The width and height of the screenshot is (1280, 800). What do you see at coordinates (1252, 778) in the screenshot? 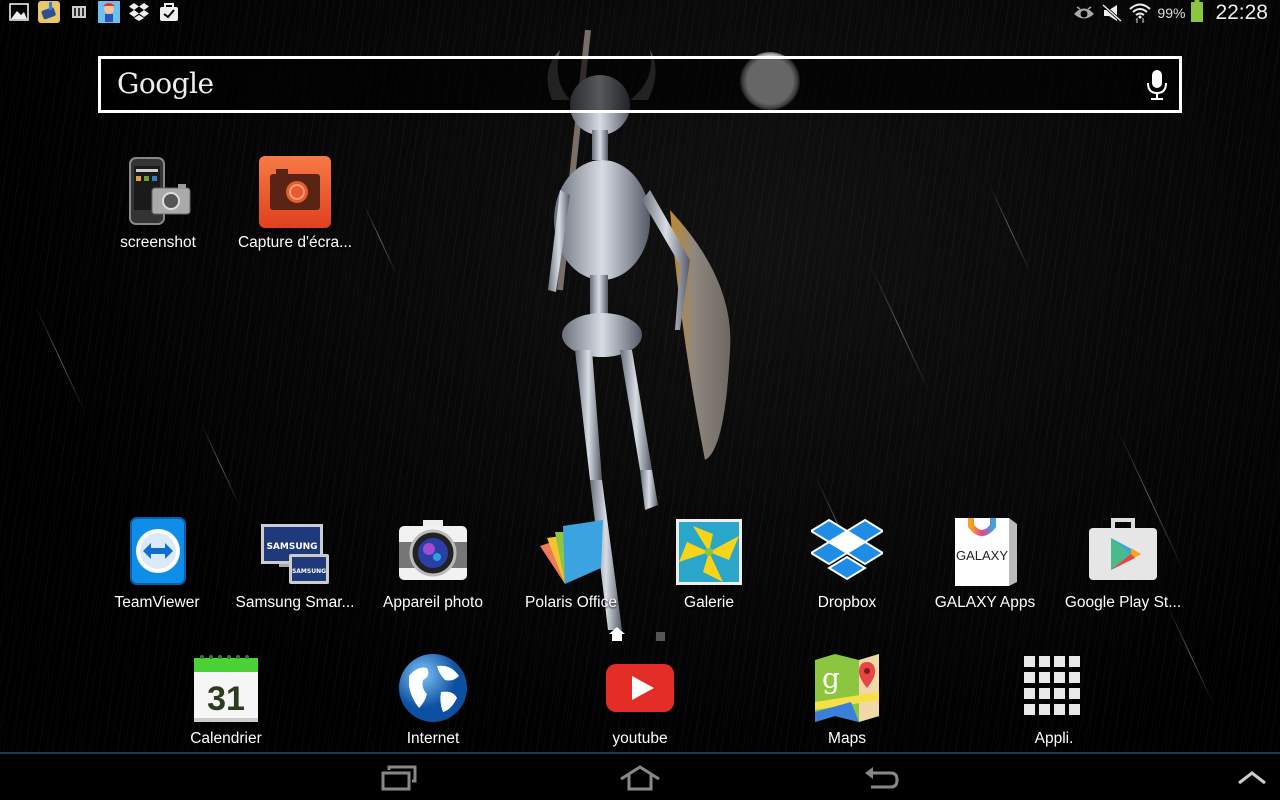
I see `chevron-up-icon` at bounding box center [1252, 778].